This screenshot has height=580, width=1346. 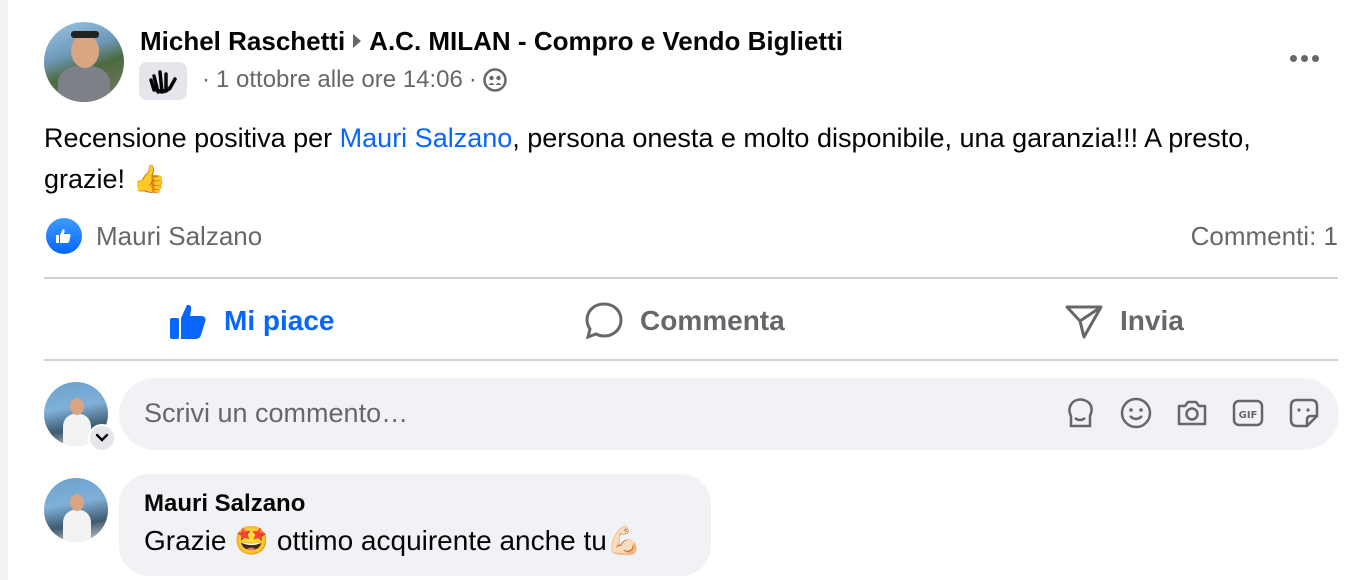 What do you see at coordinates (357, 41) in the screenshot?
I see `arrow-right-icon` at bounding box center [357, 41].